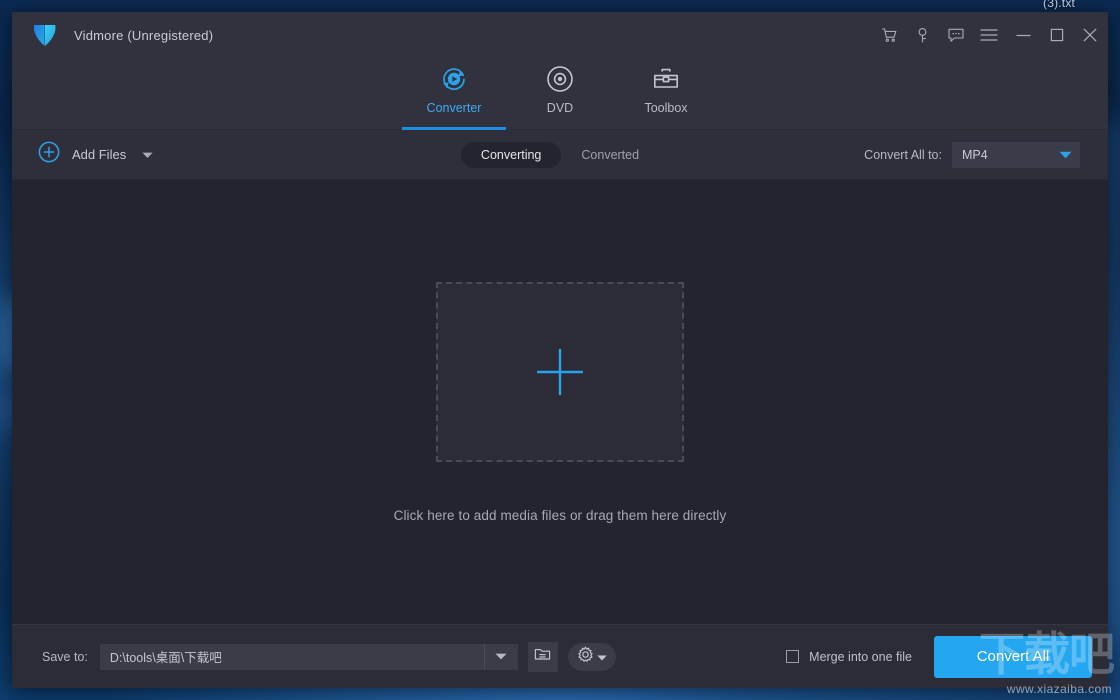 This screenshot has height=700, width=1120. I want to click on toolbox-icon, so click(666, 79).